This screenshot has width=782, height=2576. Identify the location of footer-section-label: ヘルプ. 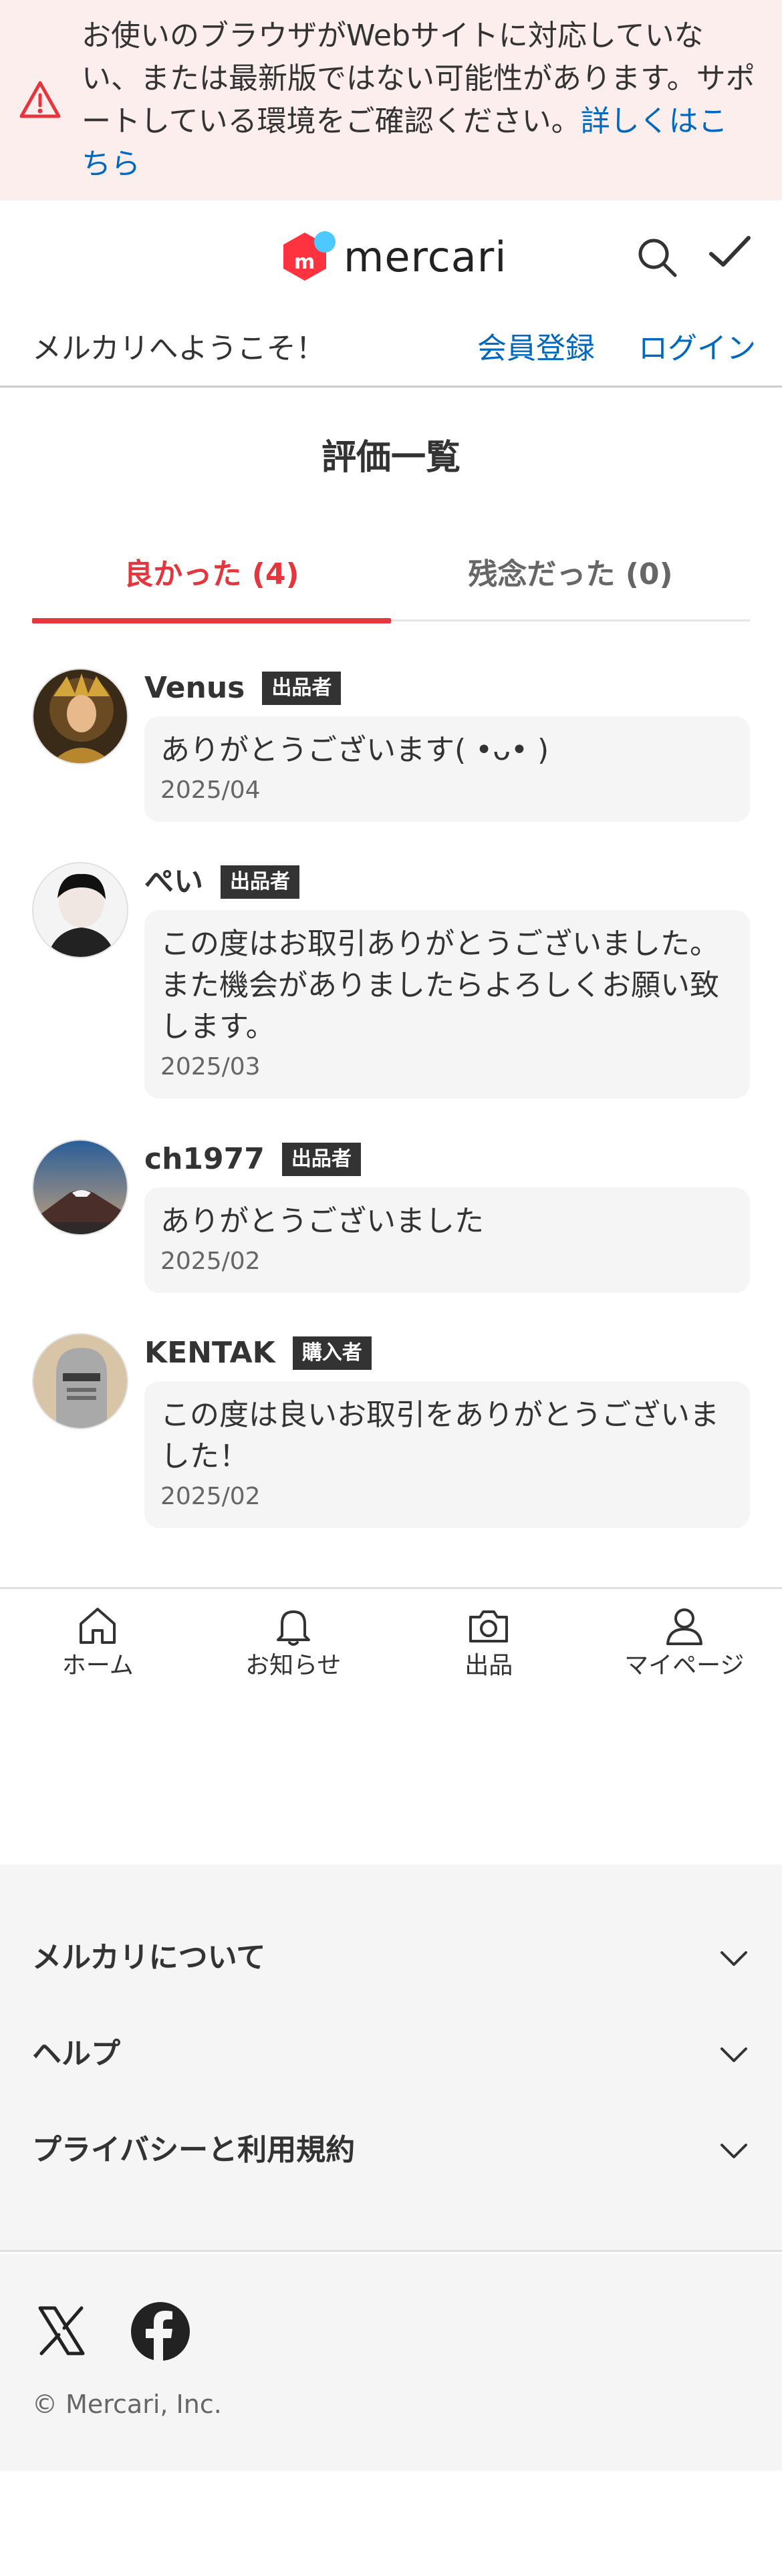
(76, 2054).